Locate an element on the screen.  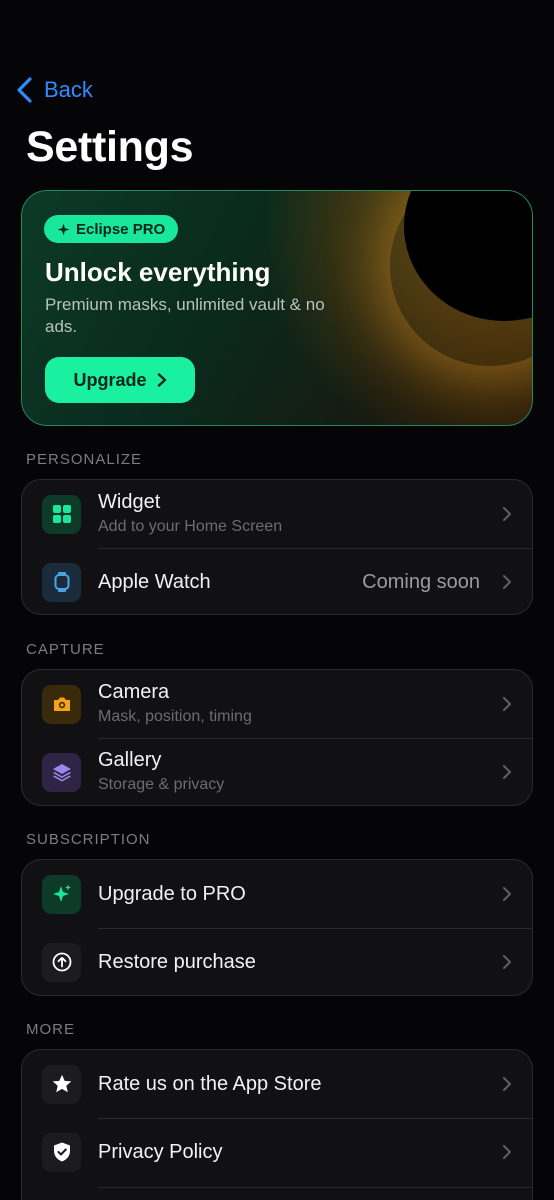
row-restore-purchase: Restore purchase is located at coordinates (277, 961).